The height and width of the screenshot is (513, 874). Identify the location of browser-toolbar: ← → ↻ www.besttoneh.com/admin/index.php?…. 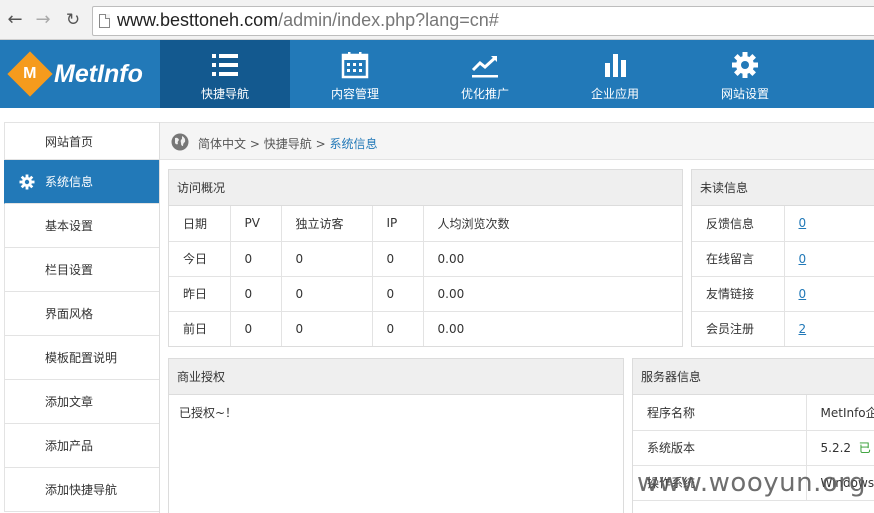
(437, 20).